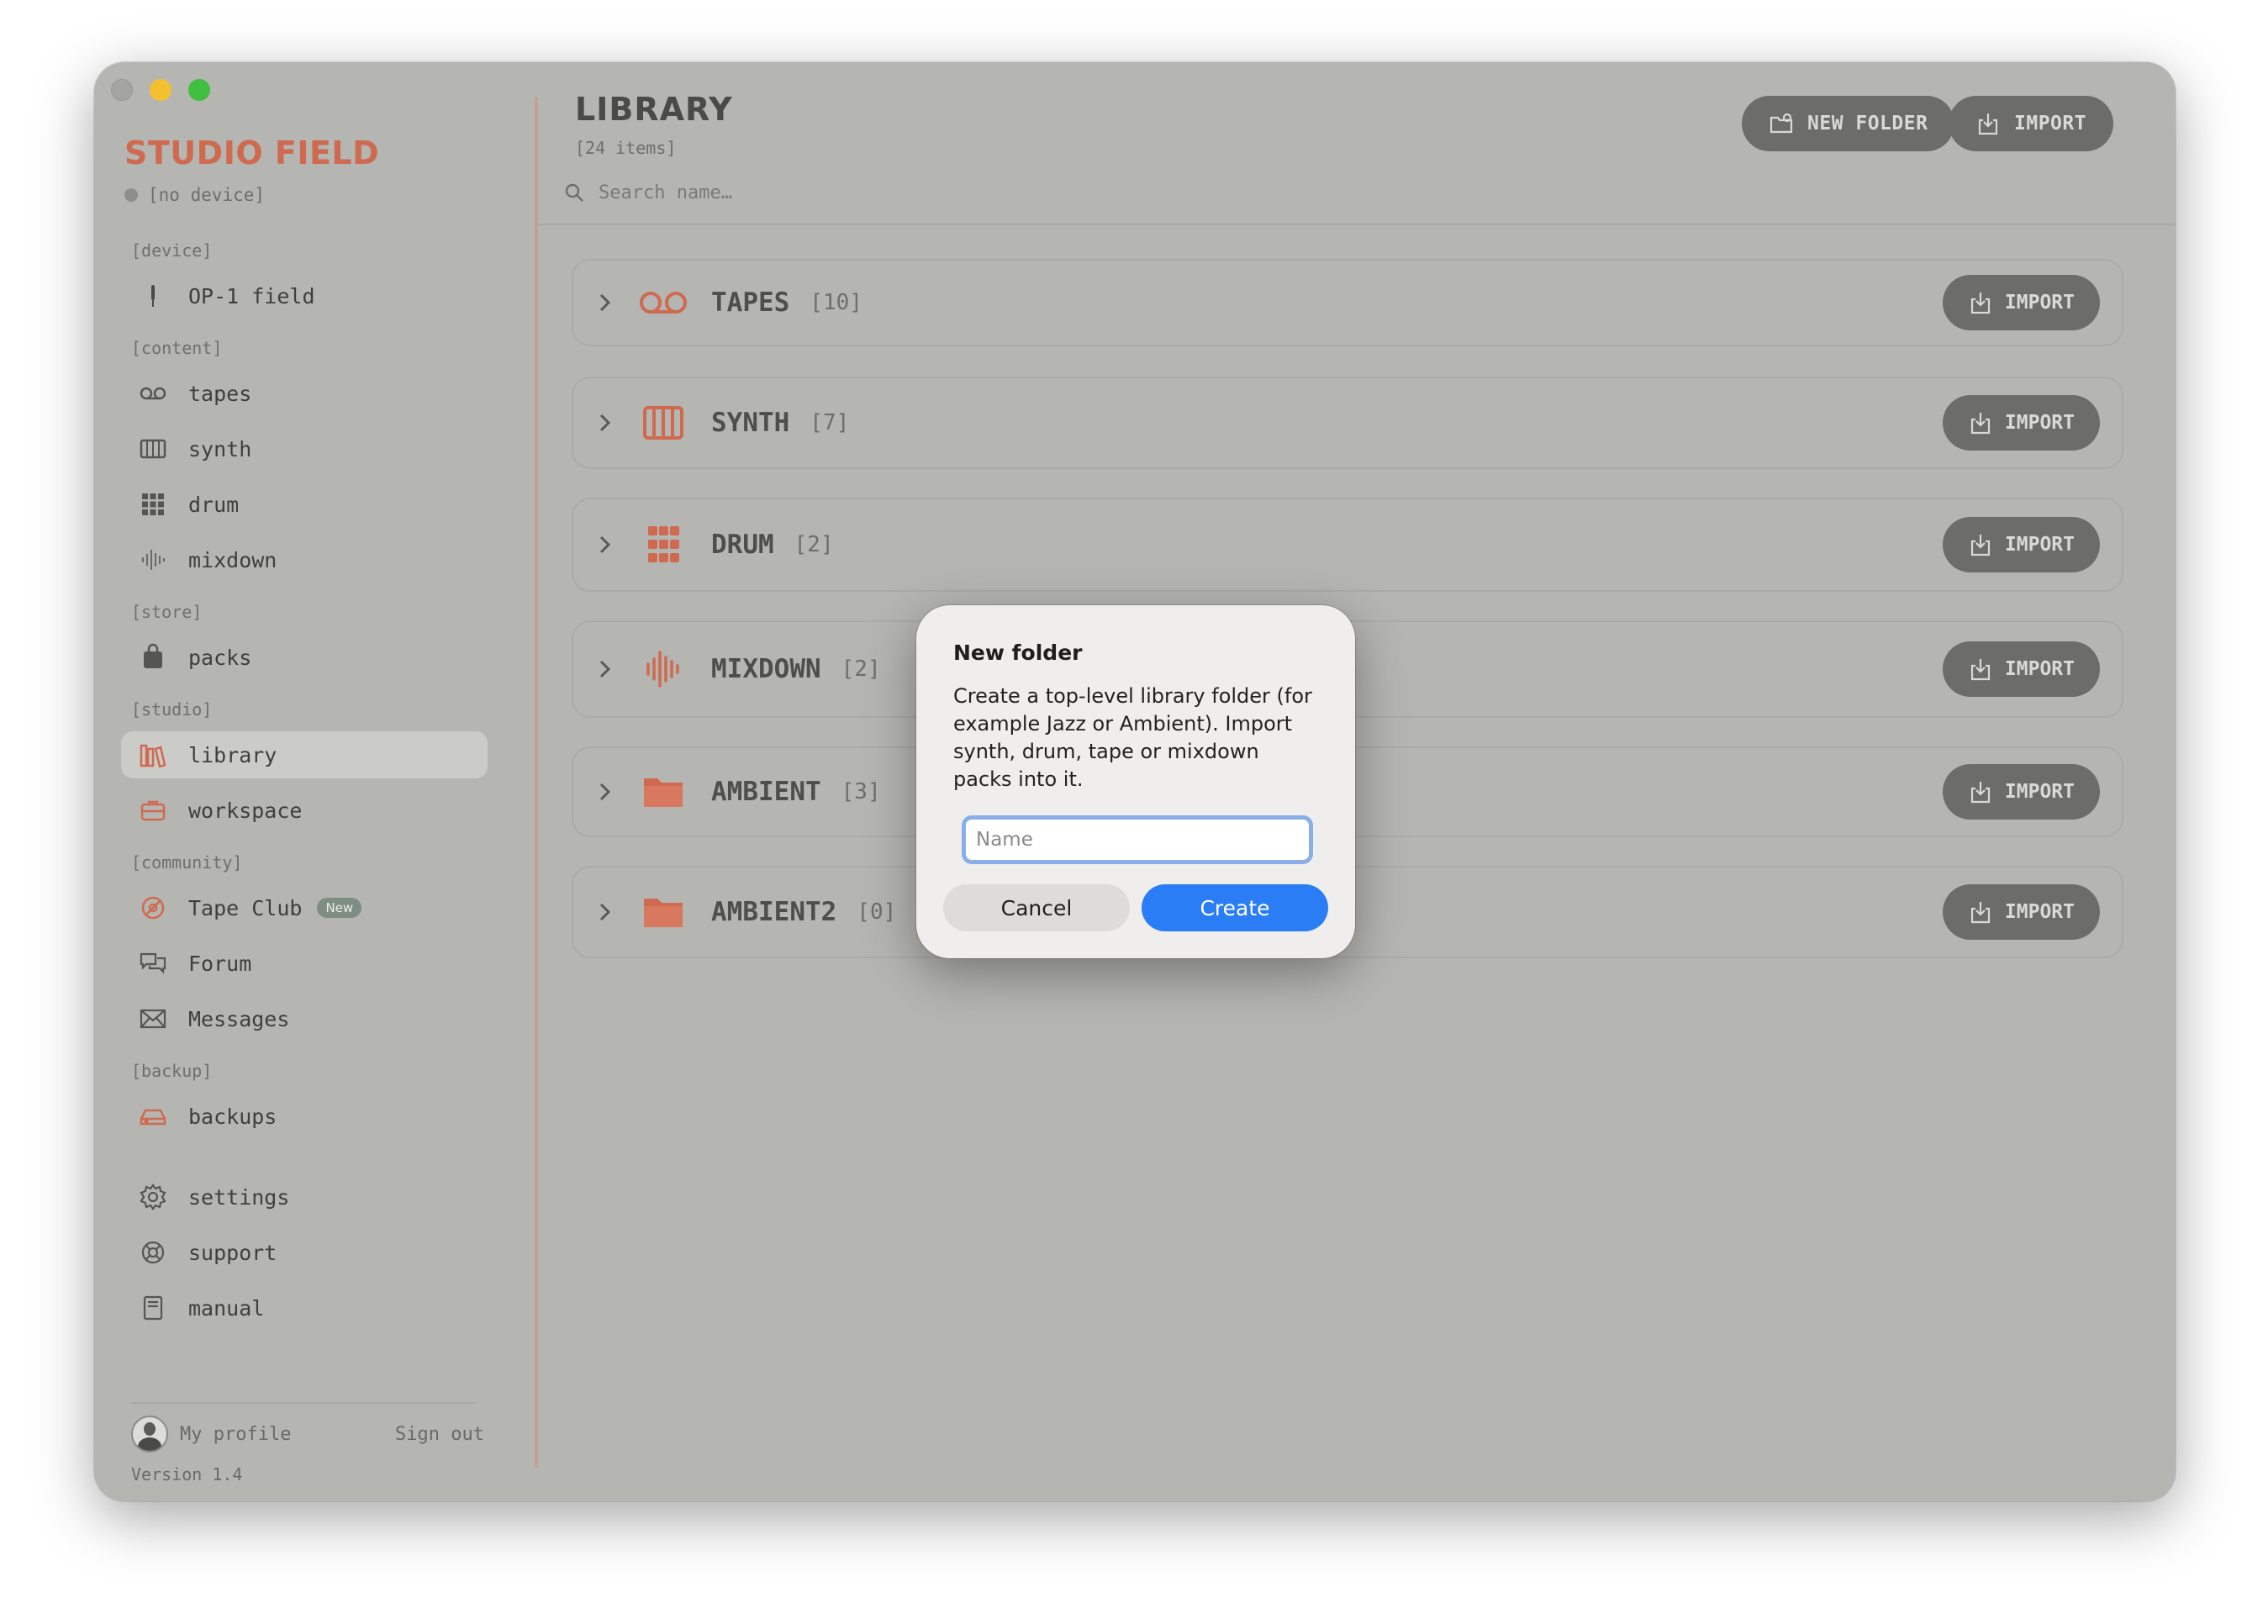  I want to click on new-folder-button: NEW FOLDER, so click(1849, 123).